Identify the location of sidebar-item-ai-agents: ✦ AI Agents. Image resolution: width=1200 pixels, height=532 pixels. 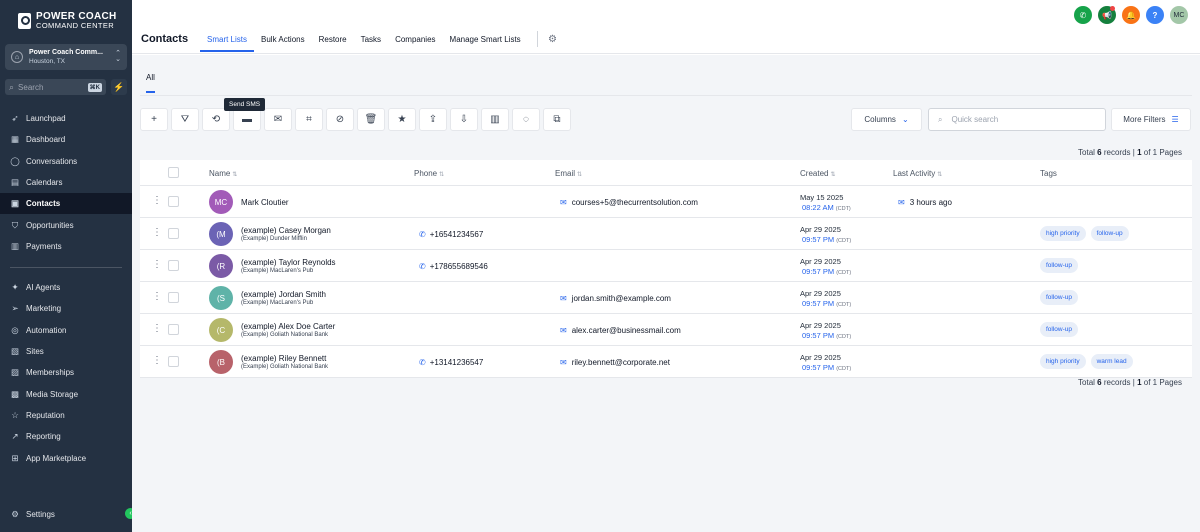
(66, 287).